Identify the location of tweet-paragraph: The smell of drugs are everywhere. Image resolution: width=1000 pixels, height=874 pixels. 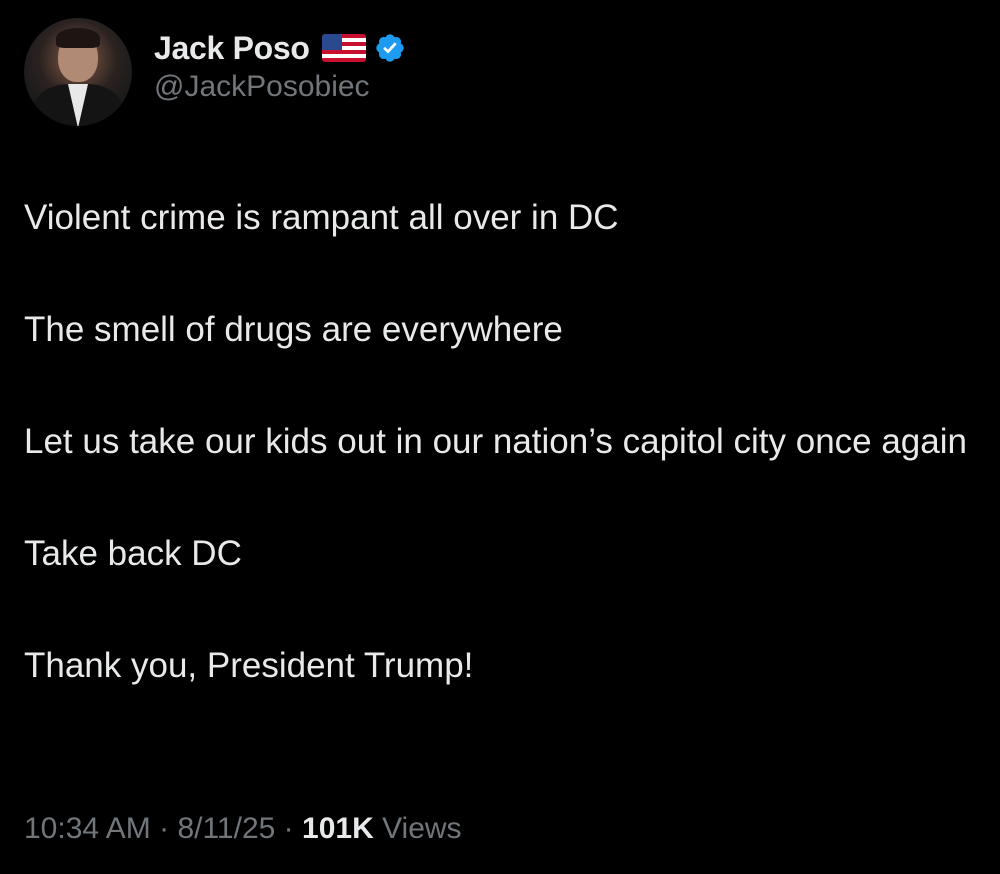
(293, 329).